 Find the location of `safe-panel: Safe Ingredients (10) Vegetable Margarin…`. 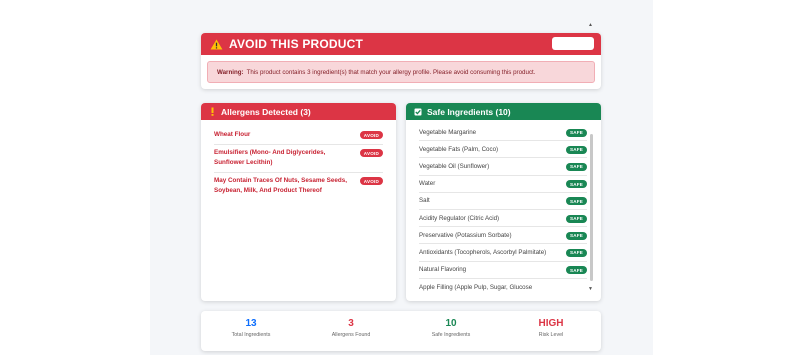

safe-panel: Safe Ingredients (10) Vegetable Margarin… is located at coordinates (503, 202).